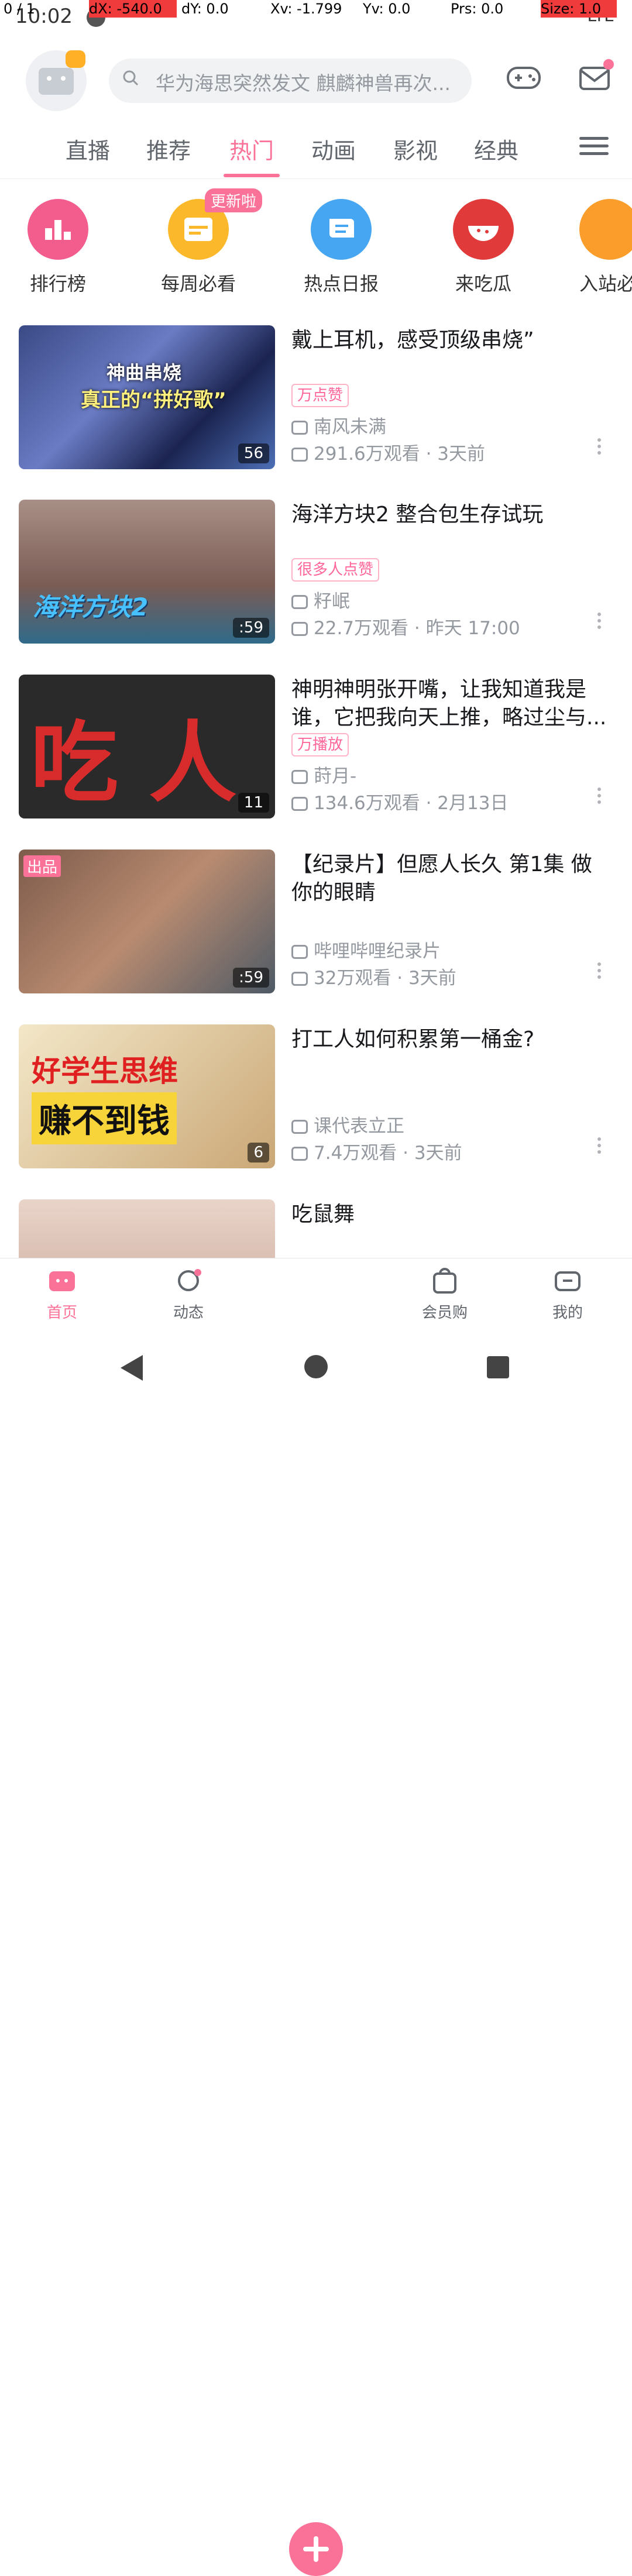 This screenshot has height=2576, width=632. I want to click on video-title: 戴上耳机，感受顶级串烧”, so click(412, 340).